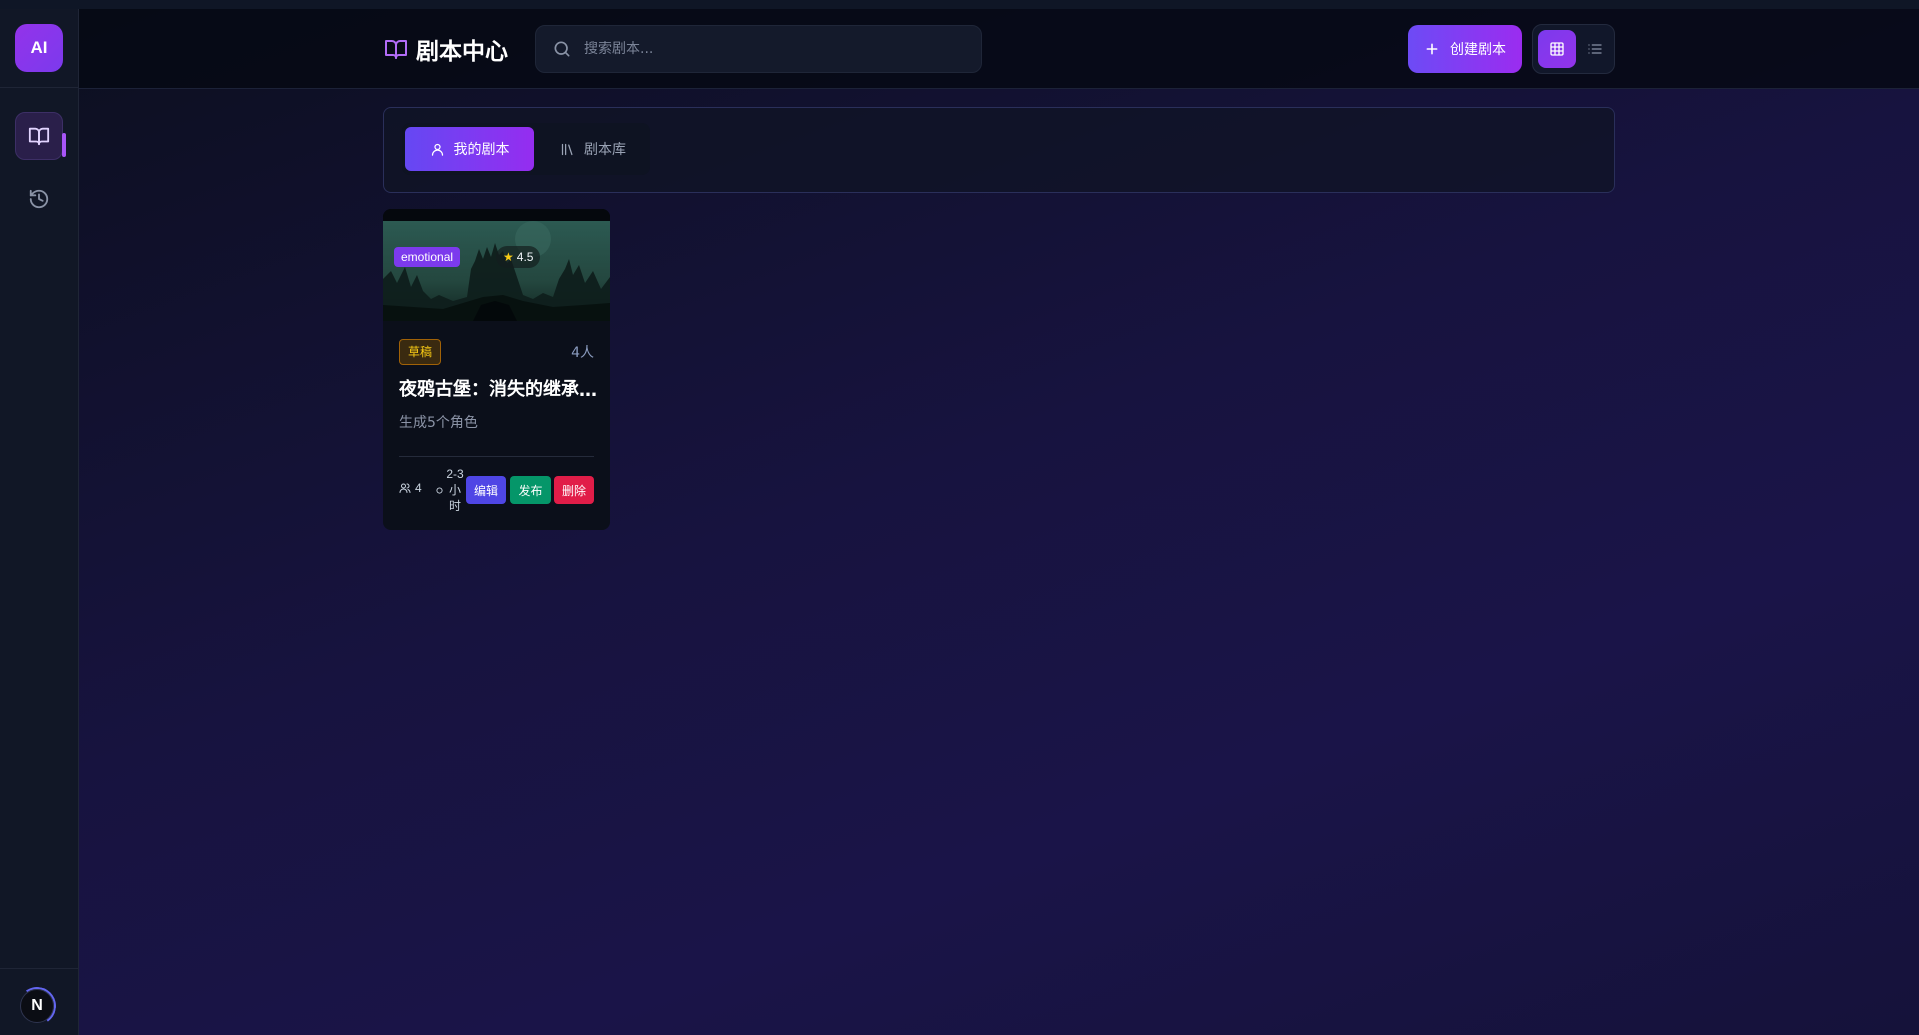  What do you see at coordinates (605, 150) in the screenshot?
I see `tab-script-library-label: 剧本库` at bounding box center [605, 150].